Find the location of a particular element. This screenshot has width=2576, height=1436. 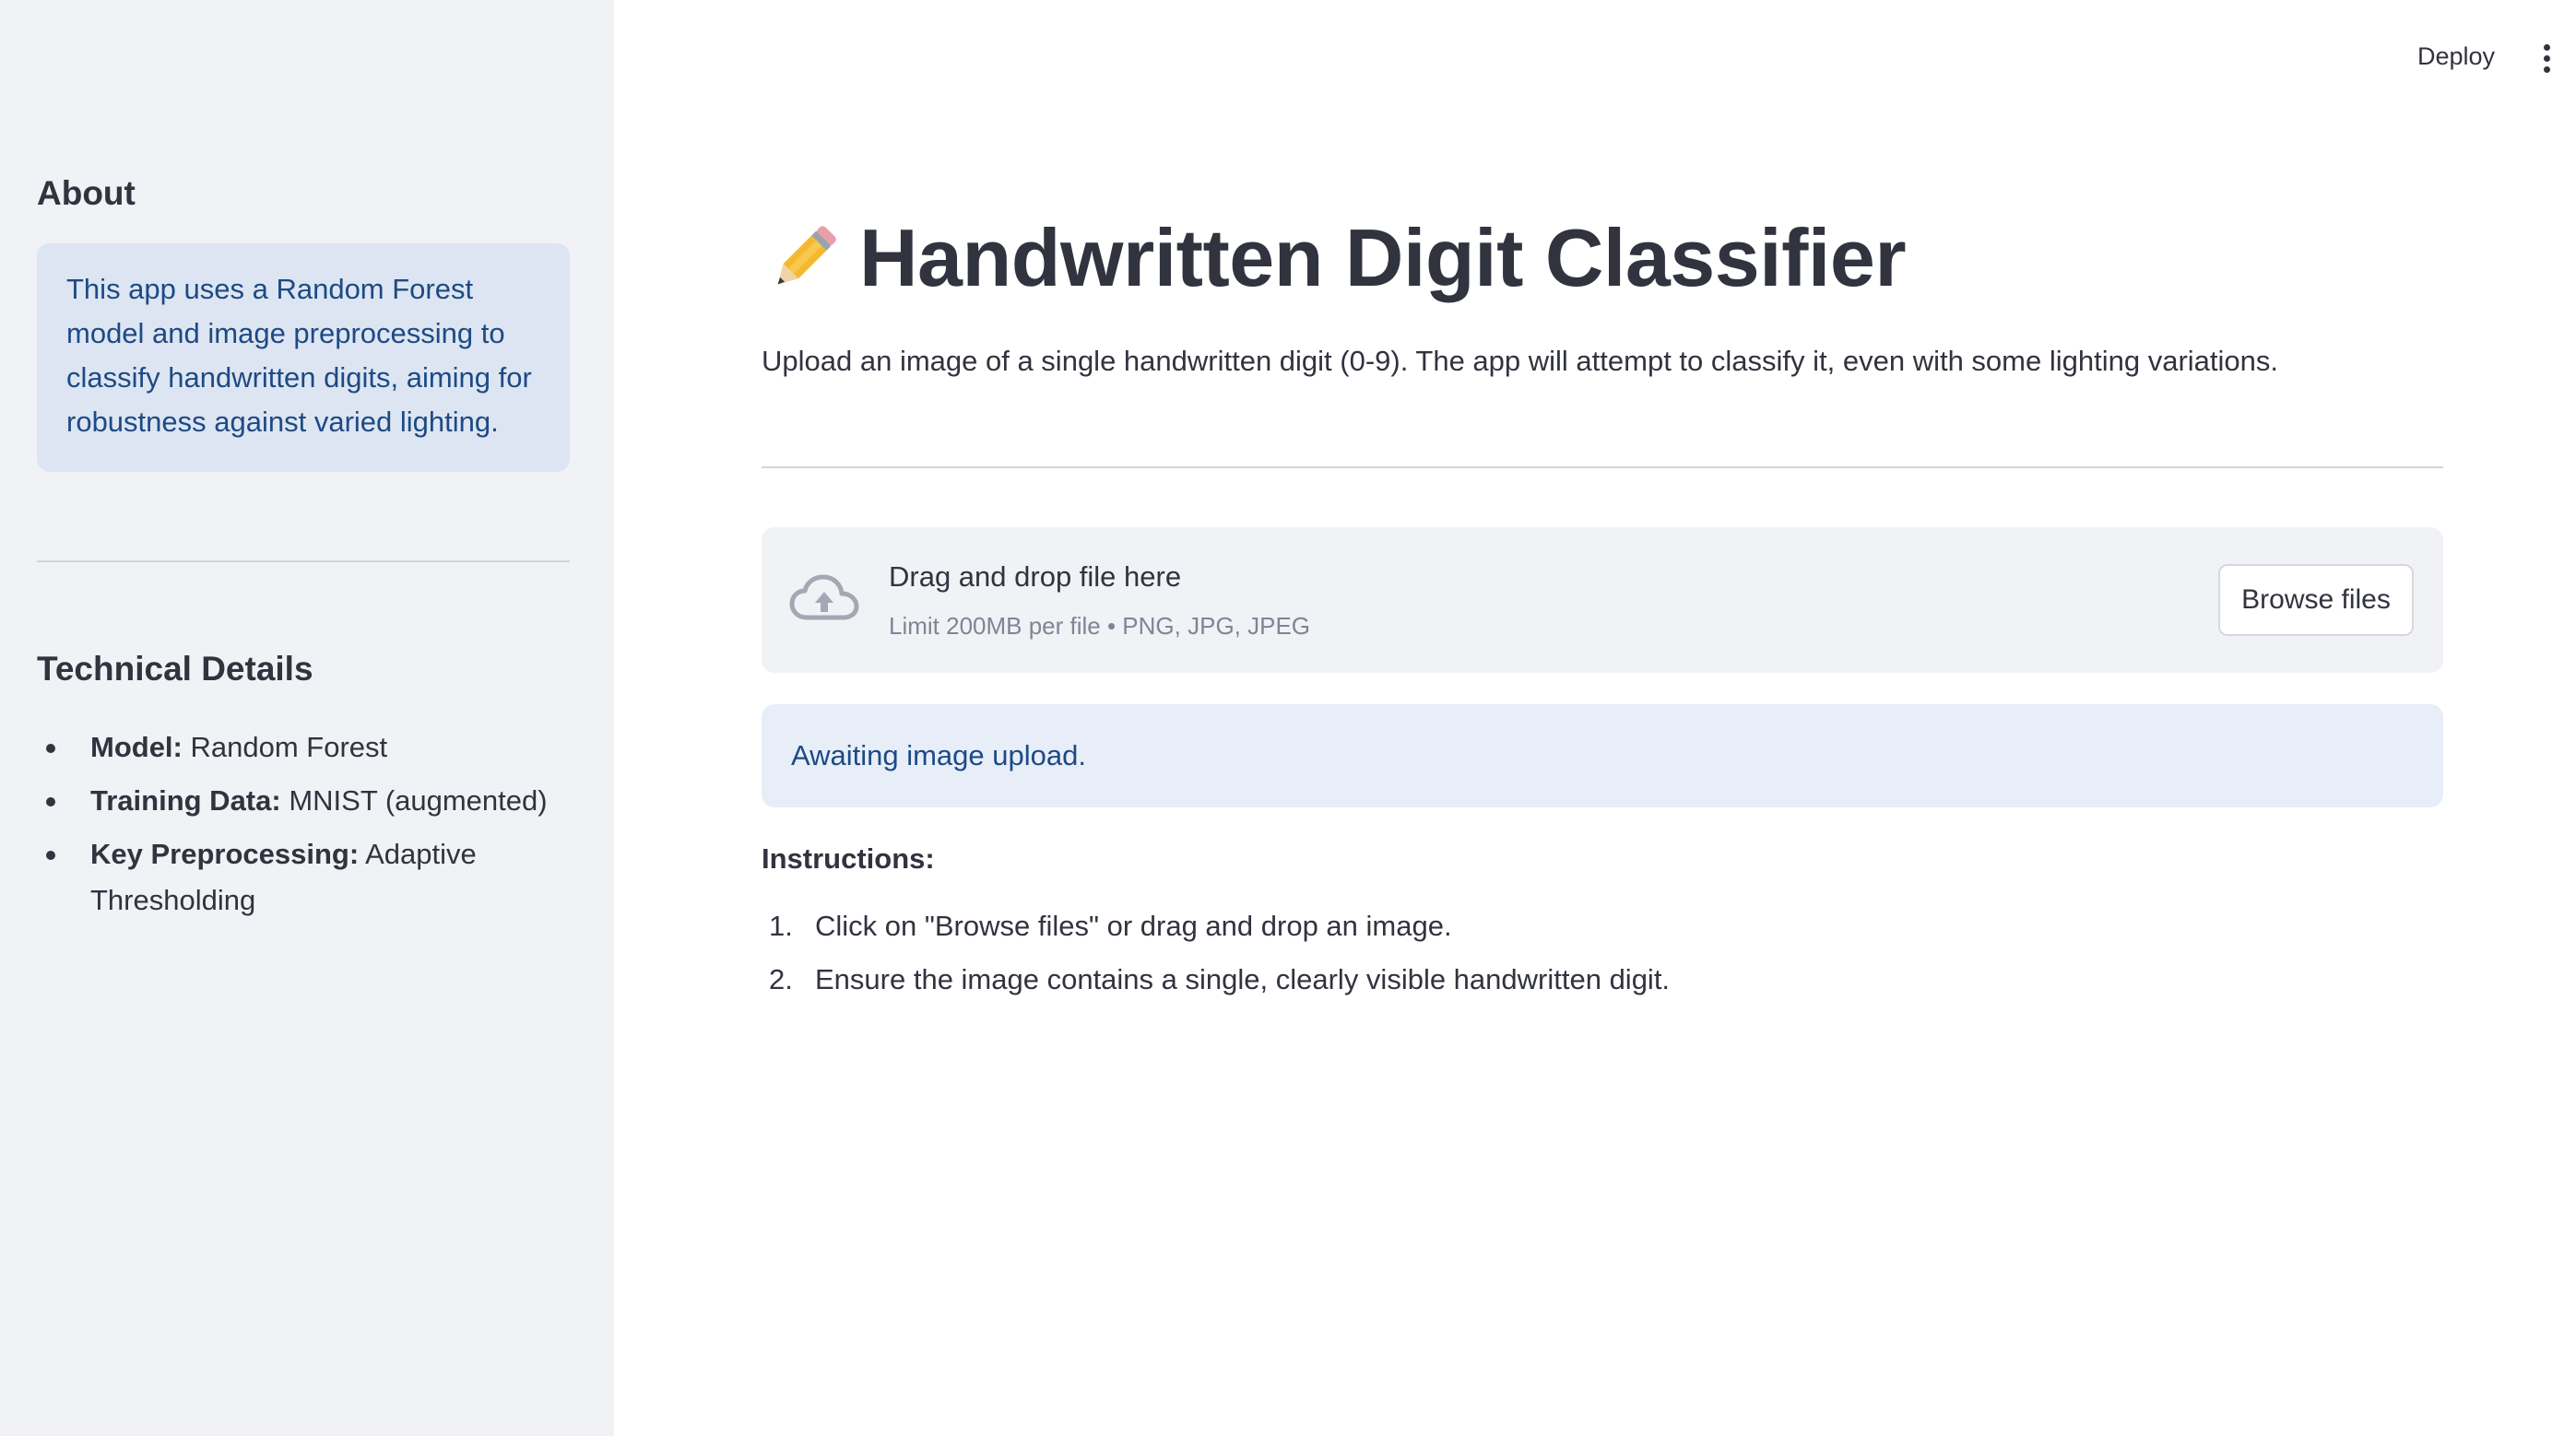

tech-item-value: Random Forest is located at coordinates (289, 747).